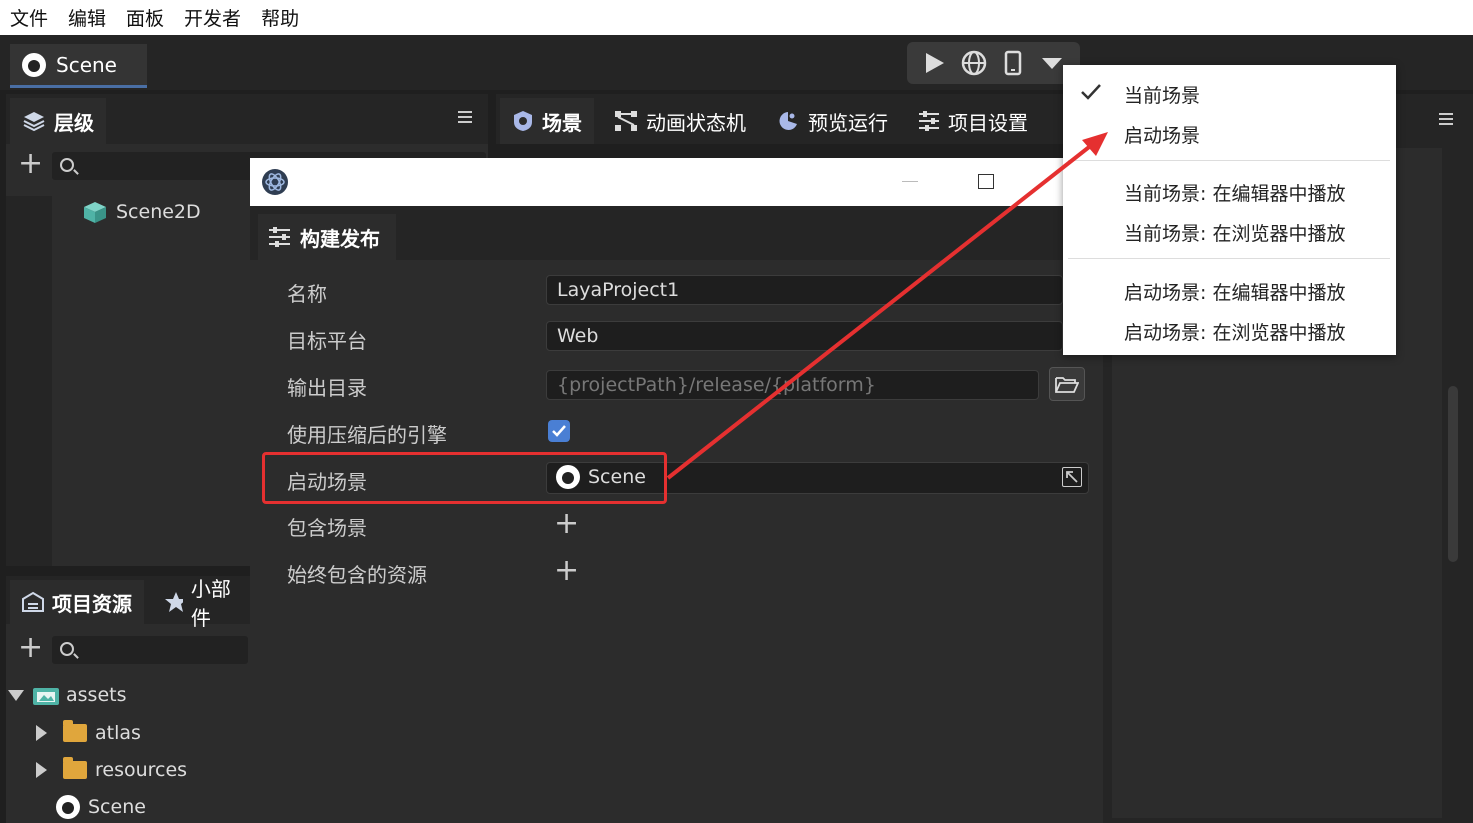 Image resolution: width=1473 pixels, height=823 pixels. Describe the element at coordinates (986, 181) in the screenshot. I see `maximize-icon` at that location.